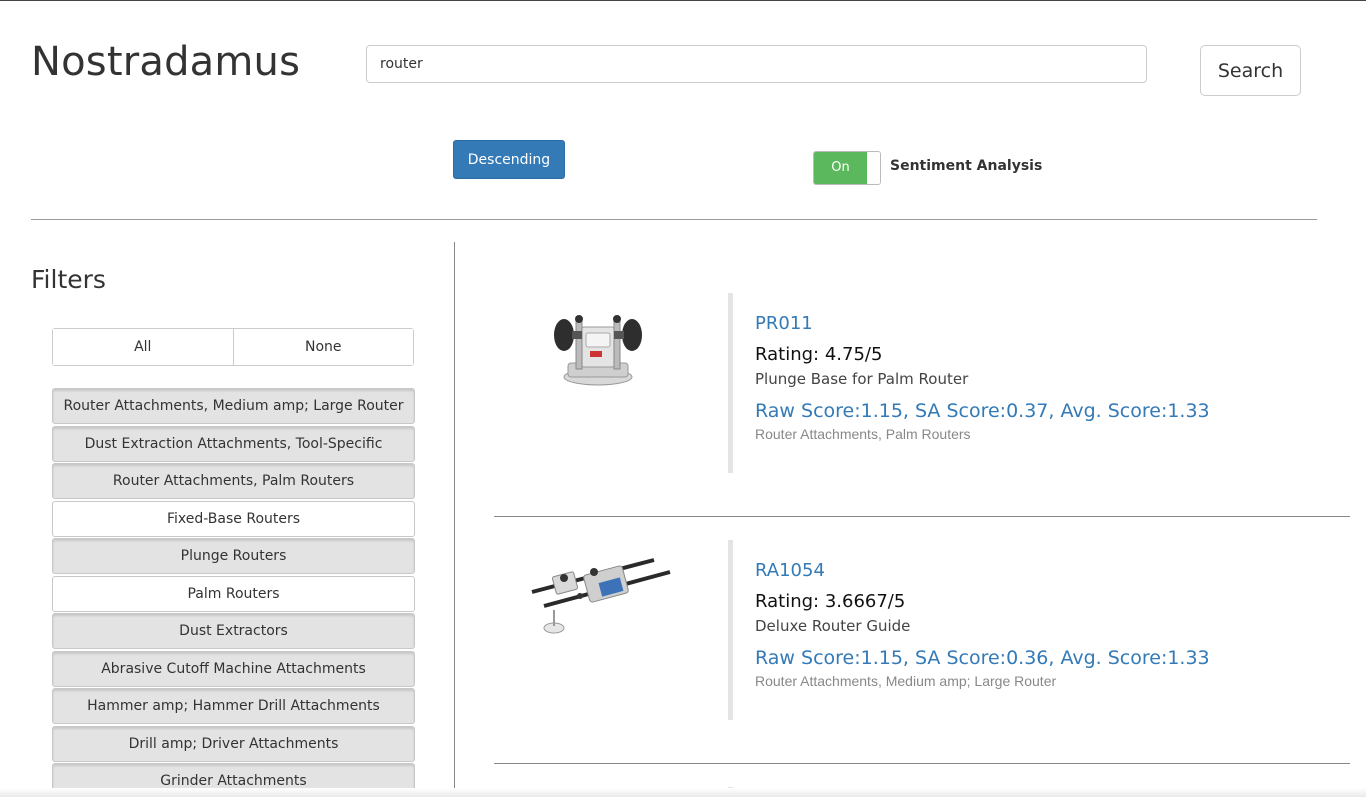 Image resolution: width=1366 pixels, height=797 pixels. What do you see at coordinates (819, 354) in the screenshot?
I see `product-rating: Rating: 4.75/5` at bounding box center [819, 354].